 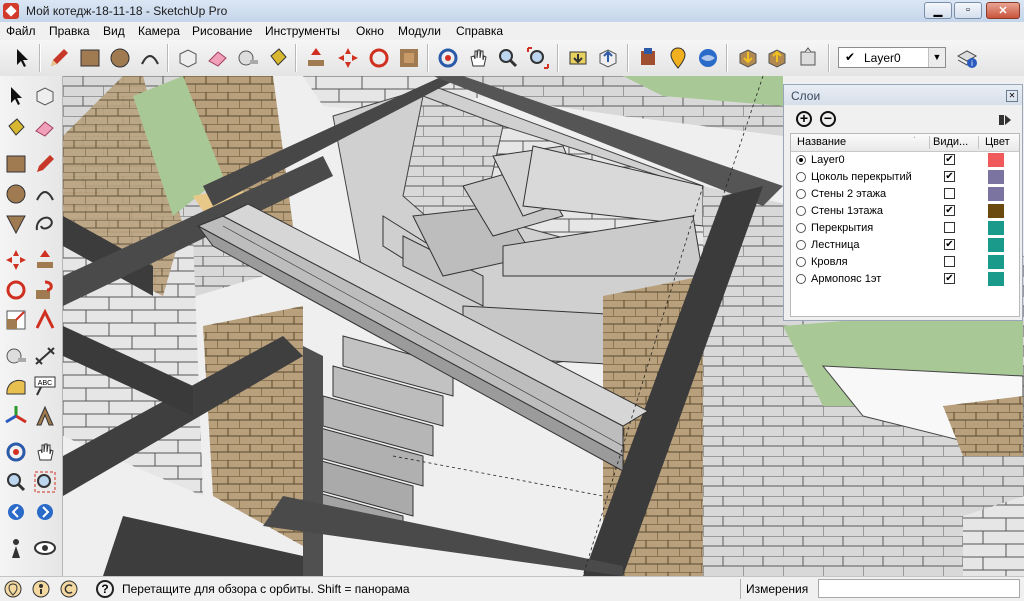 I want to click on menu-tools: Инструменты, so click(x=302, y=31).